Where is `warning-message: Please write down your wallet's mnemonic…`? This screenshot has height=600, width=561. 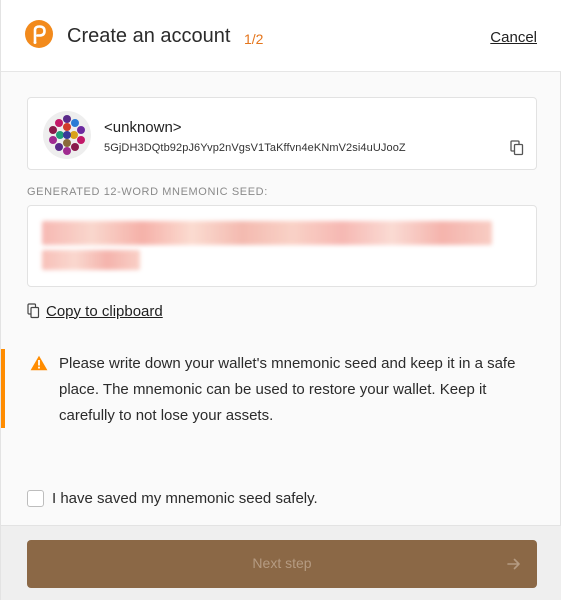
warning-message: Please write down your wallet's mnemonic… is located at coordinates (271, 388).